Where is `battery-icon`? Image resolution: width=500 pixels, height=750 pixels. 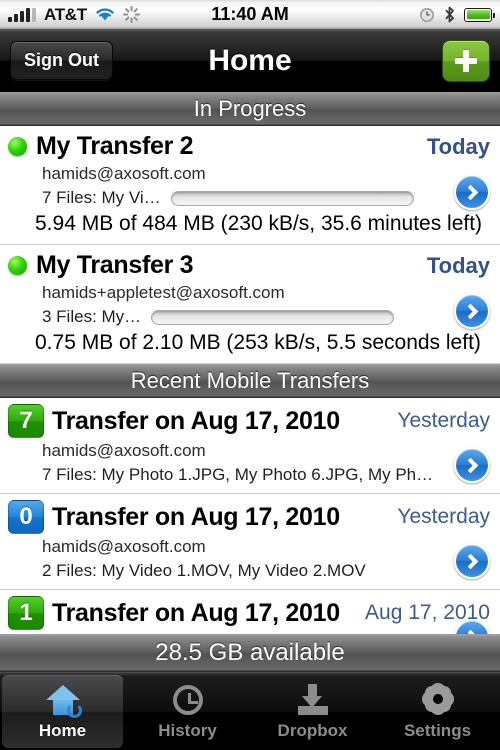 battery-icon is located at coordinates (479, 14).